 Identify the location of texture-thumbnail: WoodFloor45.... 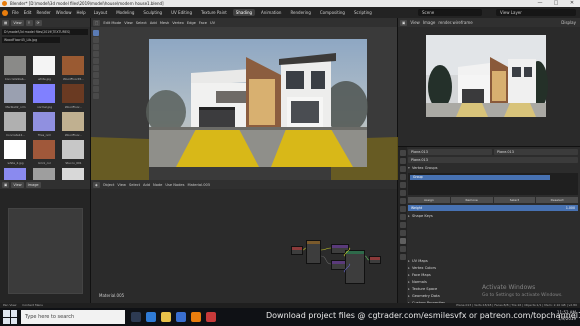
(73, 68).